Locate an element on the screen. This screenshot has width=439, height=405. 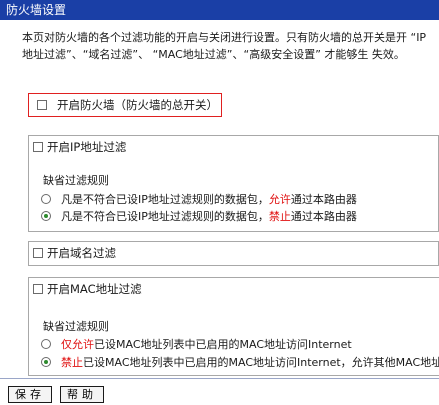
mac-rule-allow-only-radio is located at coordinates (46, 344).